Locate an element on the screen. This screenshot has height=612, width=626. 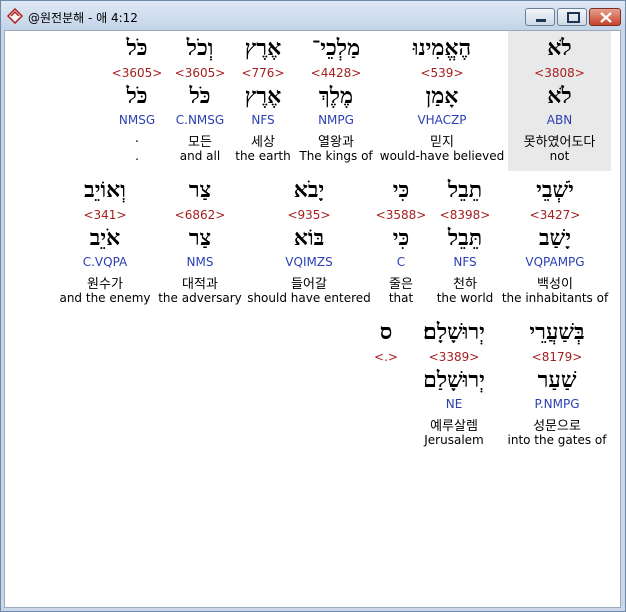
korean-gloss: 예루살렘 is located at coordinates (454, 426).